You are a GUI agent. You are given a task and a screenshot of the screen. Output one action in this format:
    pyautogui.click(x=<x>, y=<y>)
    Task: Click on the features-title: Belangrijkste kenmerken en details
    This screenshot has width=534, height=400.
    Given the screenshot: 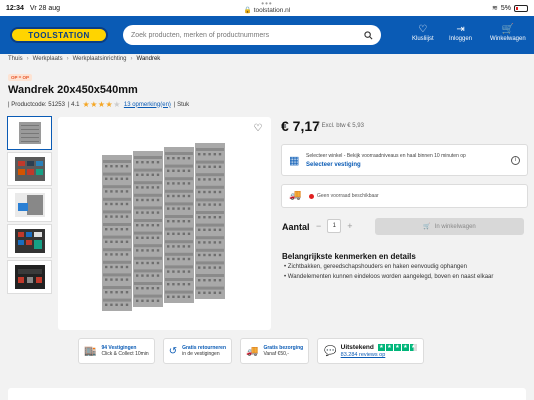 What is the action you would take?
    pyautogui.click(x=349, y=256)
    